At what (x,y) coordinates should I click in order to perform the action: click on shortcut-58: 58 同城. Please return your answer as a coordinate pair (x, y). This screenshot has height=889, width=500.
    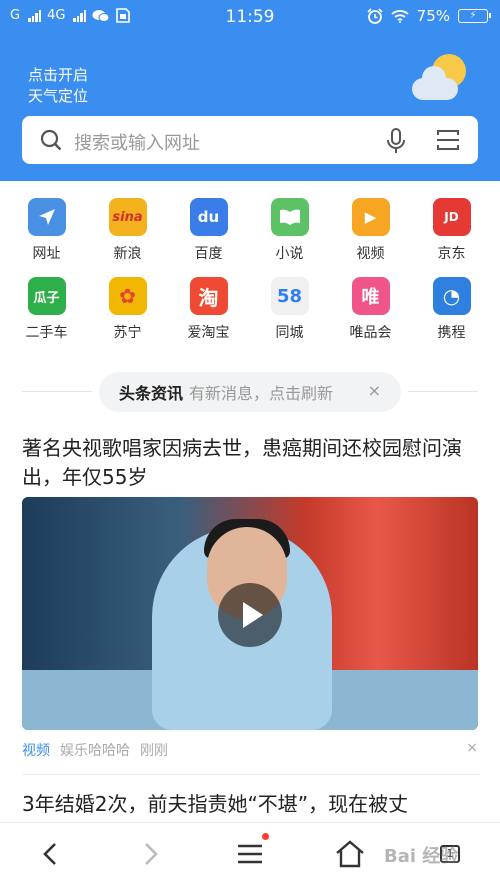
    Looking at the image, I should click on (289, 309).